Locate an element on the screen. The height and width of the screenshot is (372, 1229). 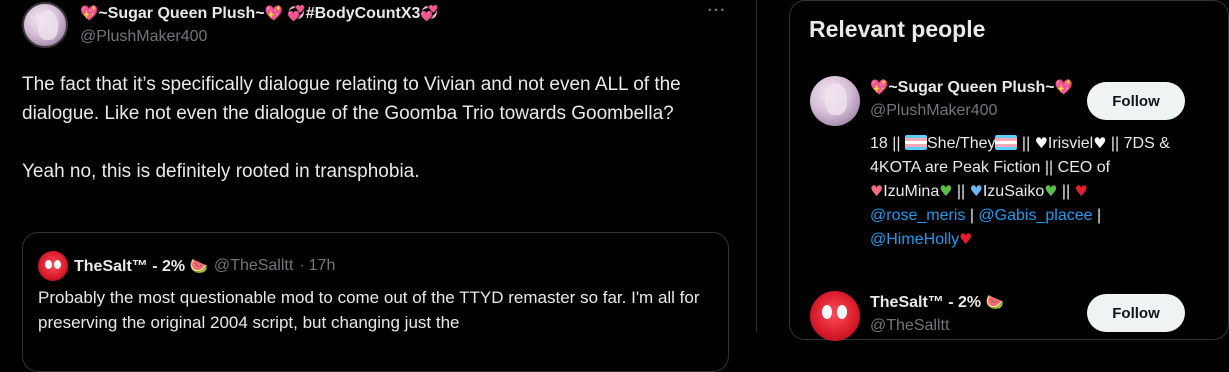
quote-author-name: TheSalt™ - 2% 🍉 is located at coordinates (141, 266).